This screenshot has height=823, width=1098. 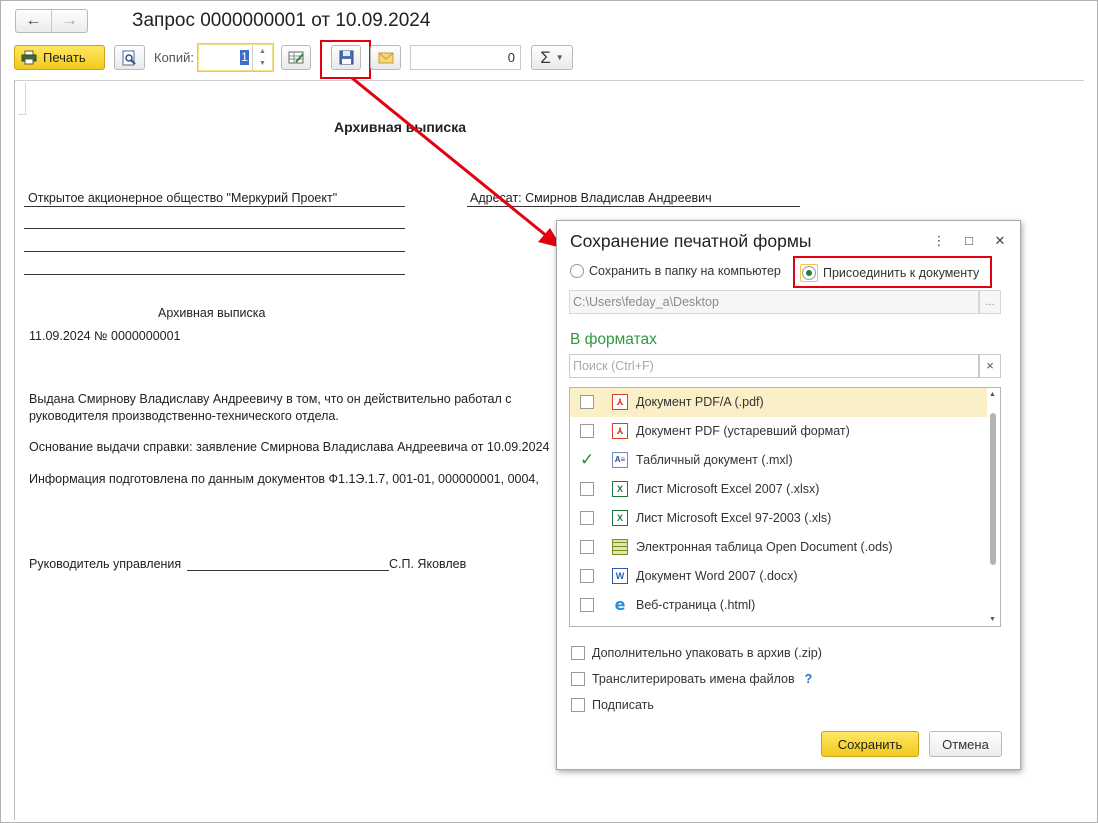 I want to click on preview-button, so click(x=129, y=57).